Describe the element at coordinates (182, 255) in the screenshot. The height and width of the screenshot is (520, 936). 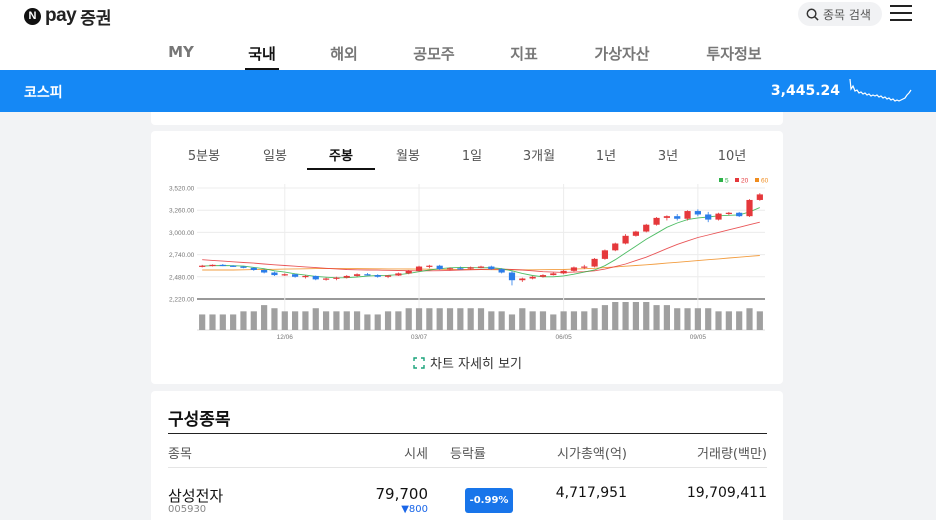
I see `y-tick-label: 2,740.00` at that location.